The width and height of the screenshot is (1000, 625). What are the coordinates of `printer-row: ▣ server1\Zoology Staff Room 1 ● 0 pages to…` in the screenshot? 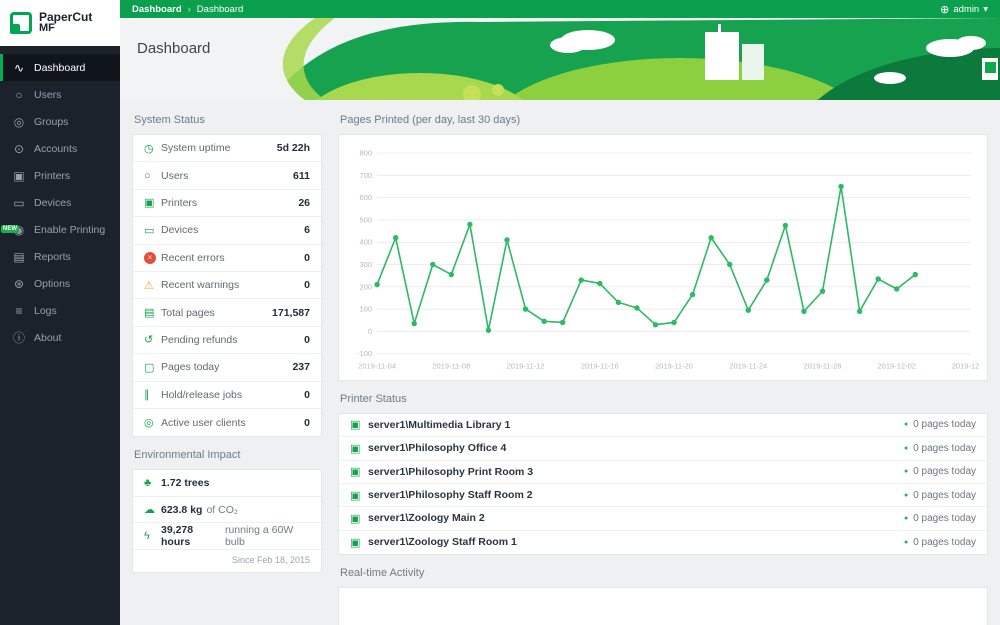 It's located at (663, 542).